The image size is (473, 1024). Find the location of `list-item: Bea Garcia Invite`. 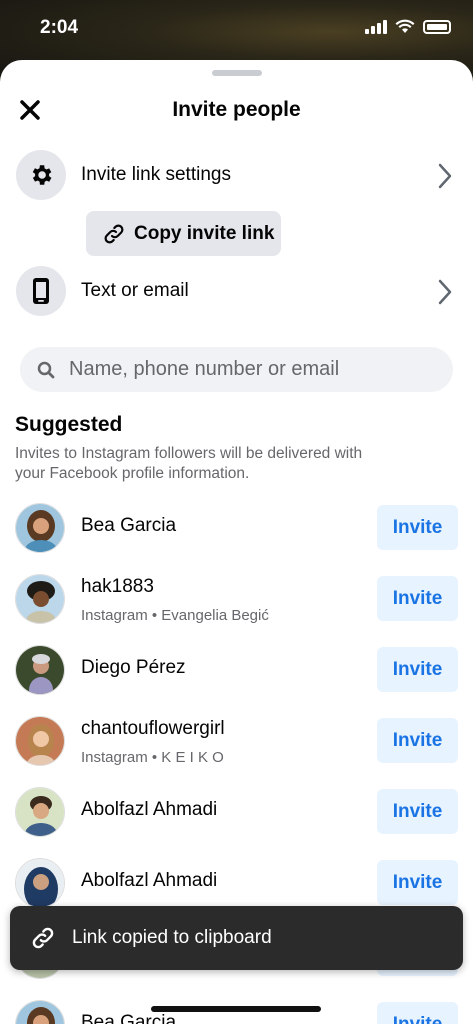

list-item: Bea Garcia Invite is located at coordinates (236, 535).